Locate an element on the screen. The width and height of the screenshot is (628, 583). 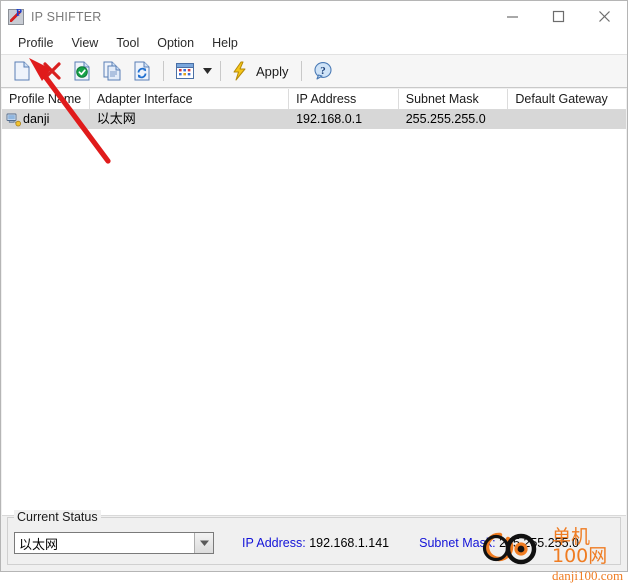
question-help-icon: ? is located at coordinates (322, 71).